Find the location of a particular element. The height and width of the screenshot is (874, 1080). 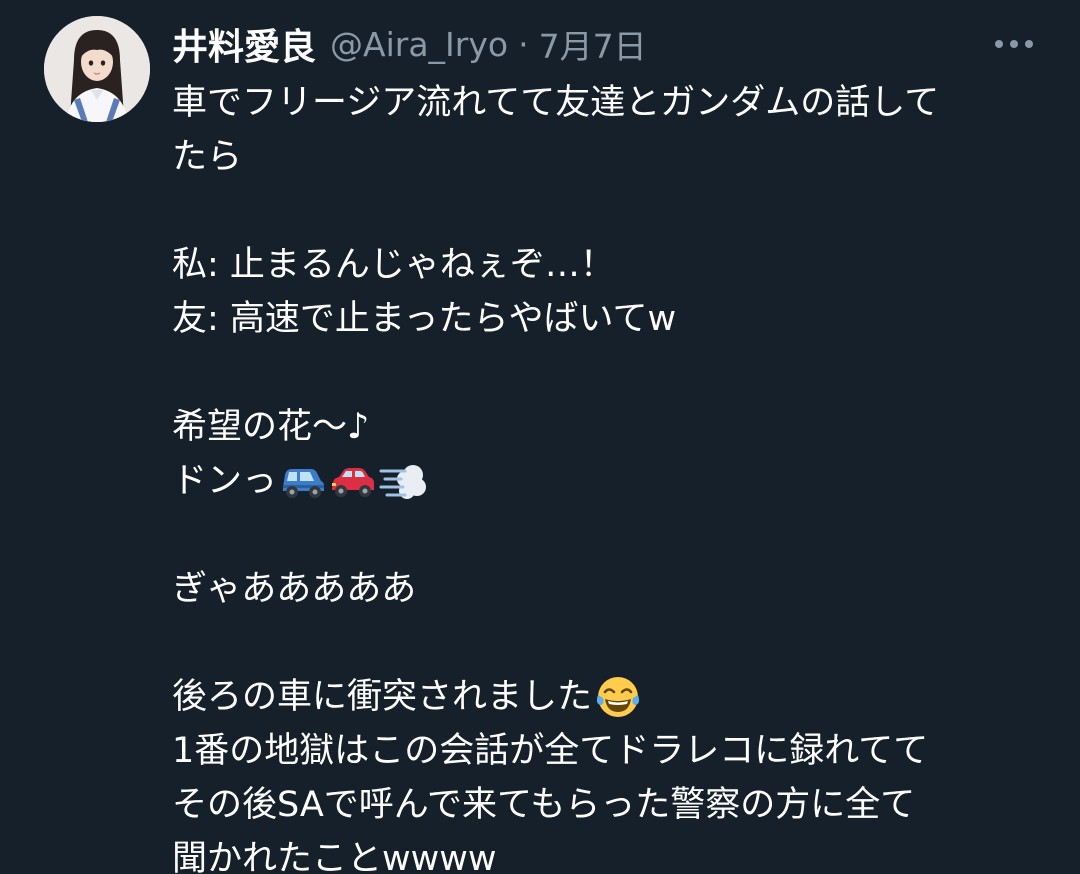

tears-of-joy-emoji-icon is located at coordinates (618, 697).